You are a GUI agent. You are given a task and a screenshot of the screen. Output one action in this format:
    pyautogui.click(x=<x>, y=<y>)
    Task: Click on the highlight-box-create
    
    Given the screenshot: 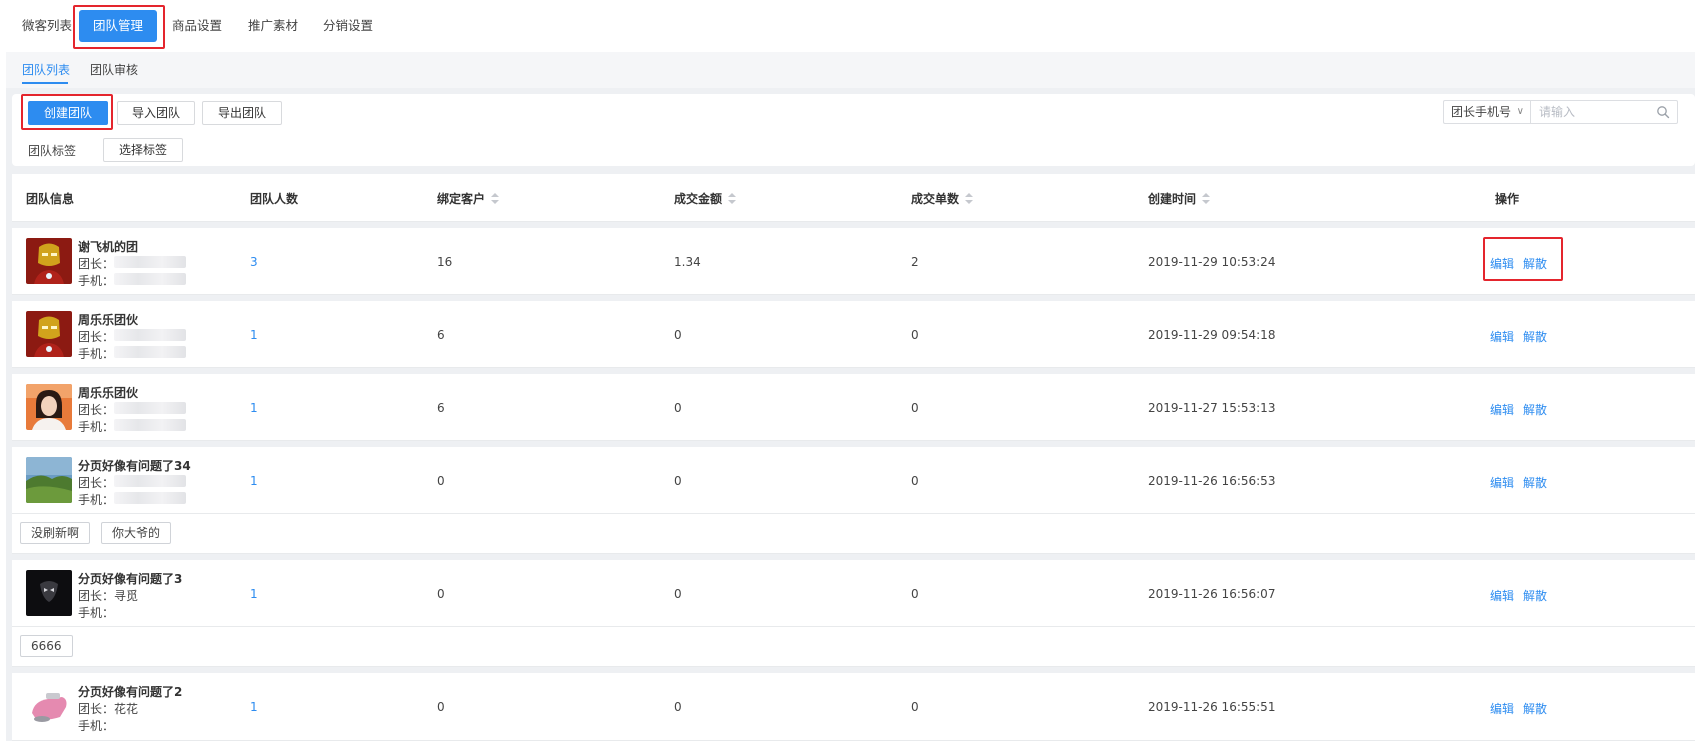 What is the action you would take?
    pyautogui.click(x=67, y=112)
    